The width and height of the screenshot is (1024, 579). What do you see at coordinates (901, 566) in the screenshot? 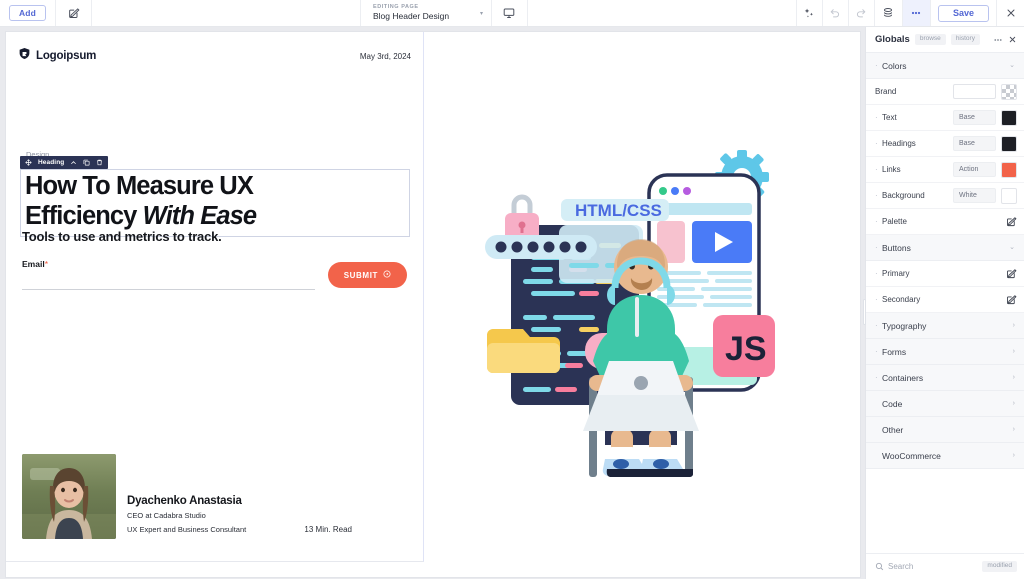
I see `search-placeholder: Search` at bounding box center [901, 566].